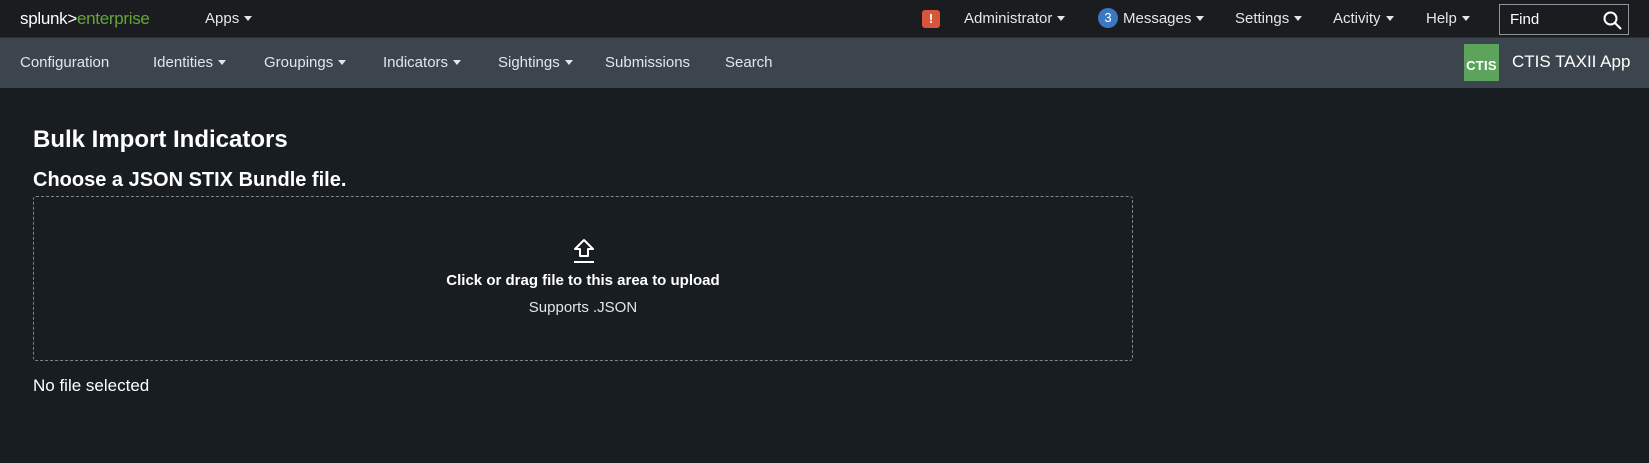 The height and width of the screenshot is (463, 1649). Describe the element at coordinates (584, 251) in the screenshot. I see `upload-icon` at that location.